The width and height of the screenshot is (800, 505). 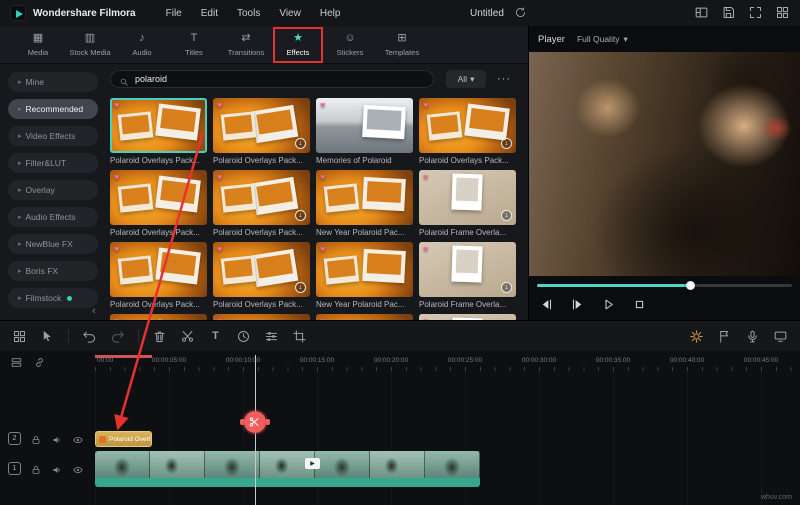 What do you see at coordinates (243, 336) in the screenshot?
I see `speed-clock-icon` at bounding box center [243, 336].